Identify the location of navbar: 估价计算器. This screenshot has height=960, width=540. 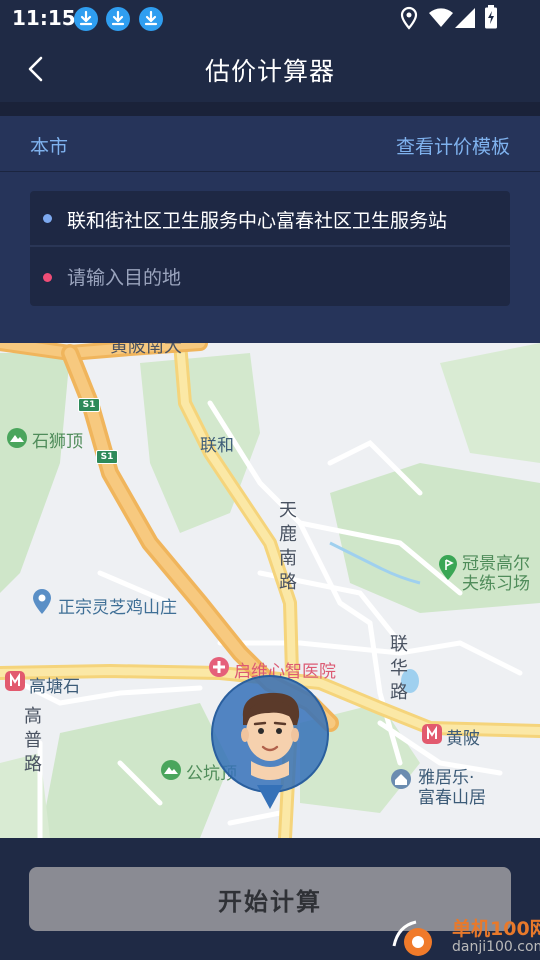
(270, 69).